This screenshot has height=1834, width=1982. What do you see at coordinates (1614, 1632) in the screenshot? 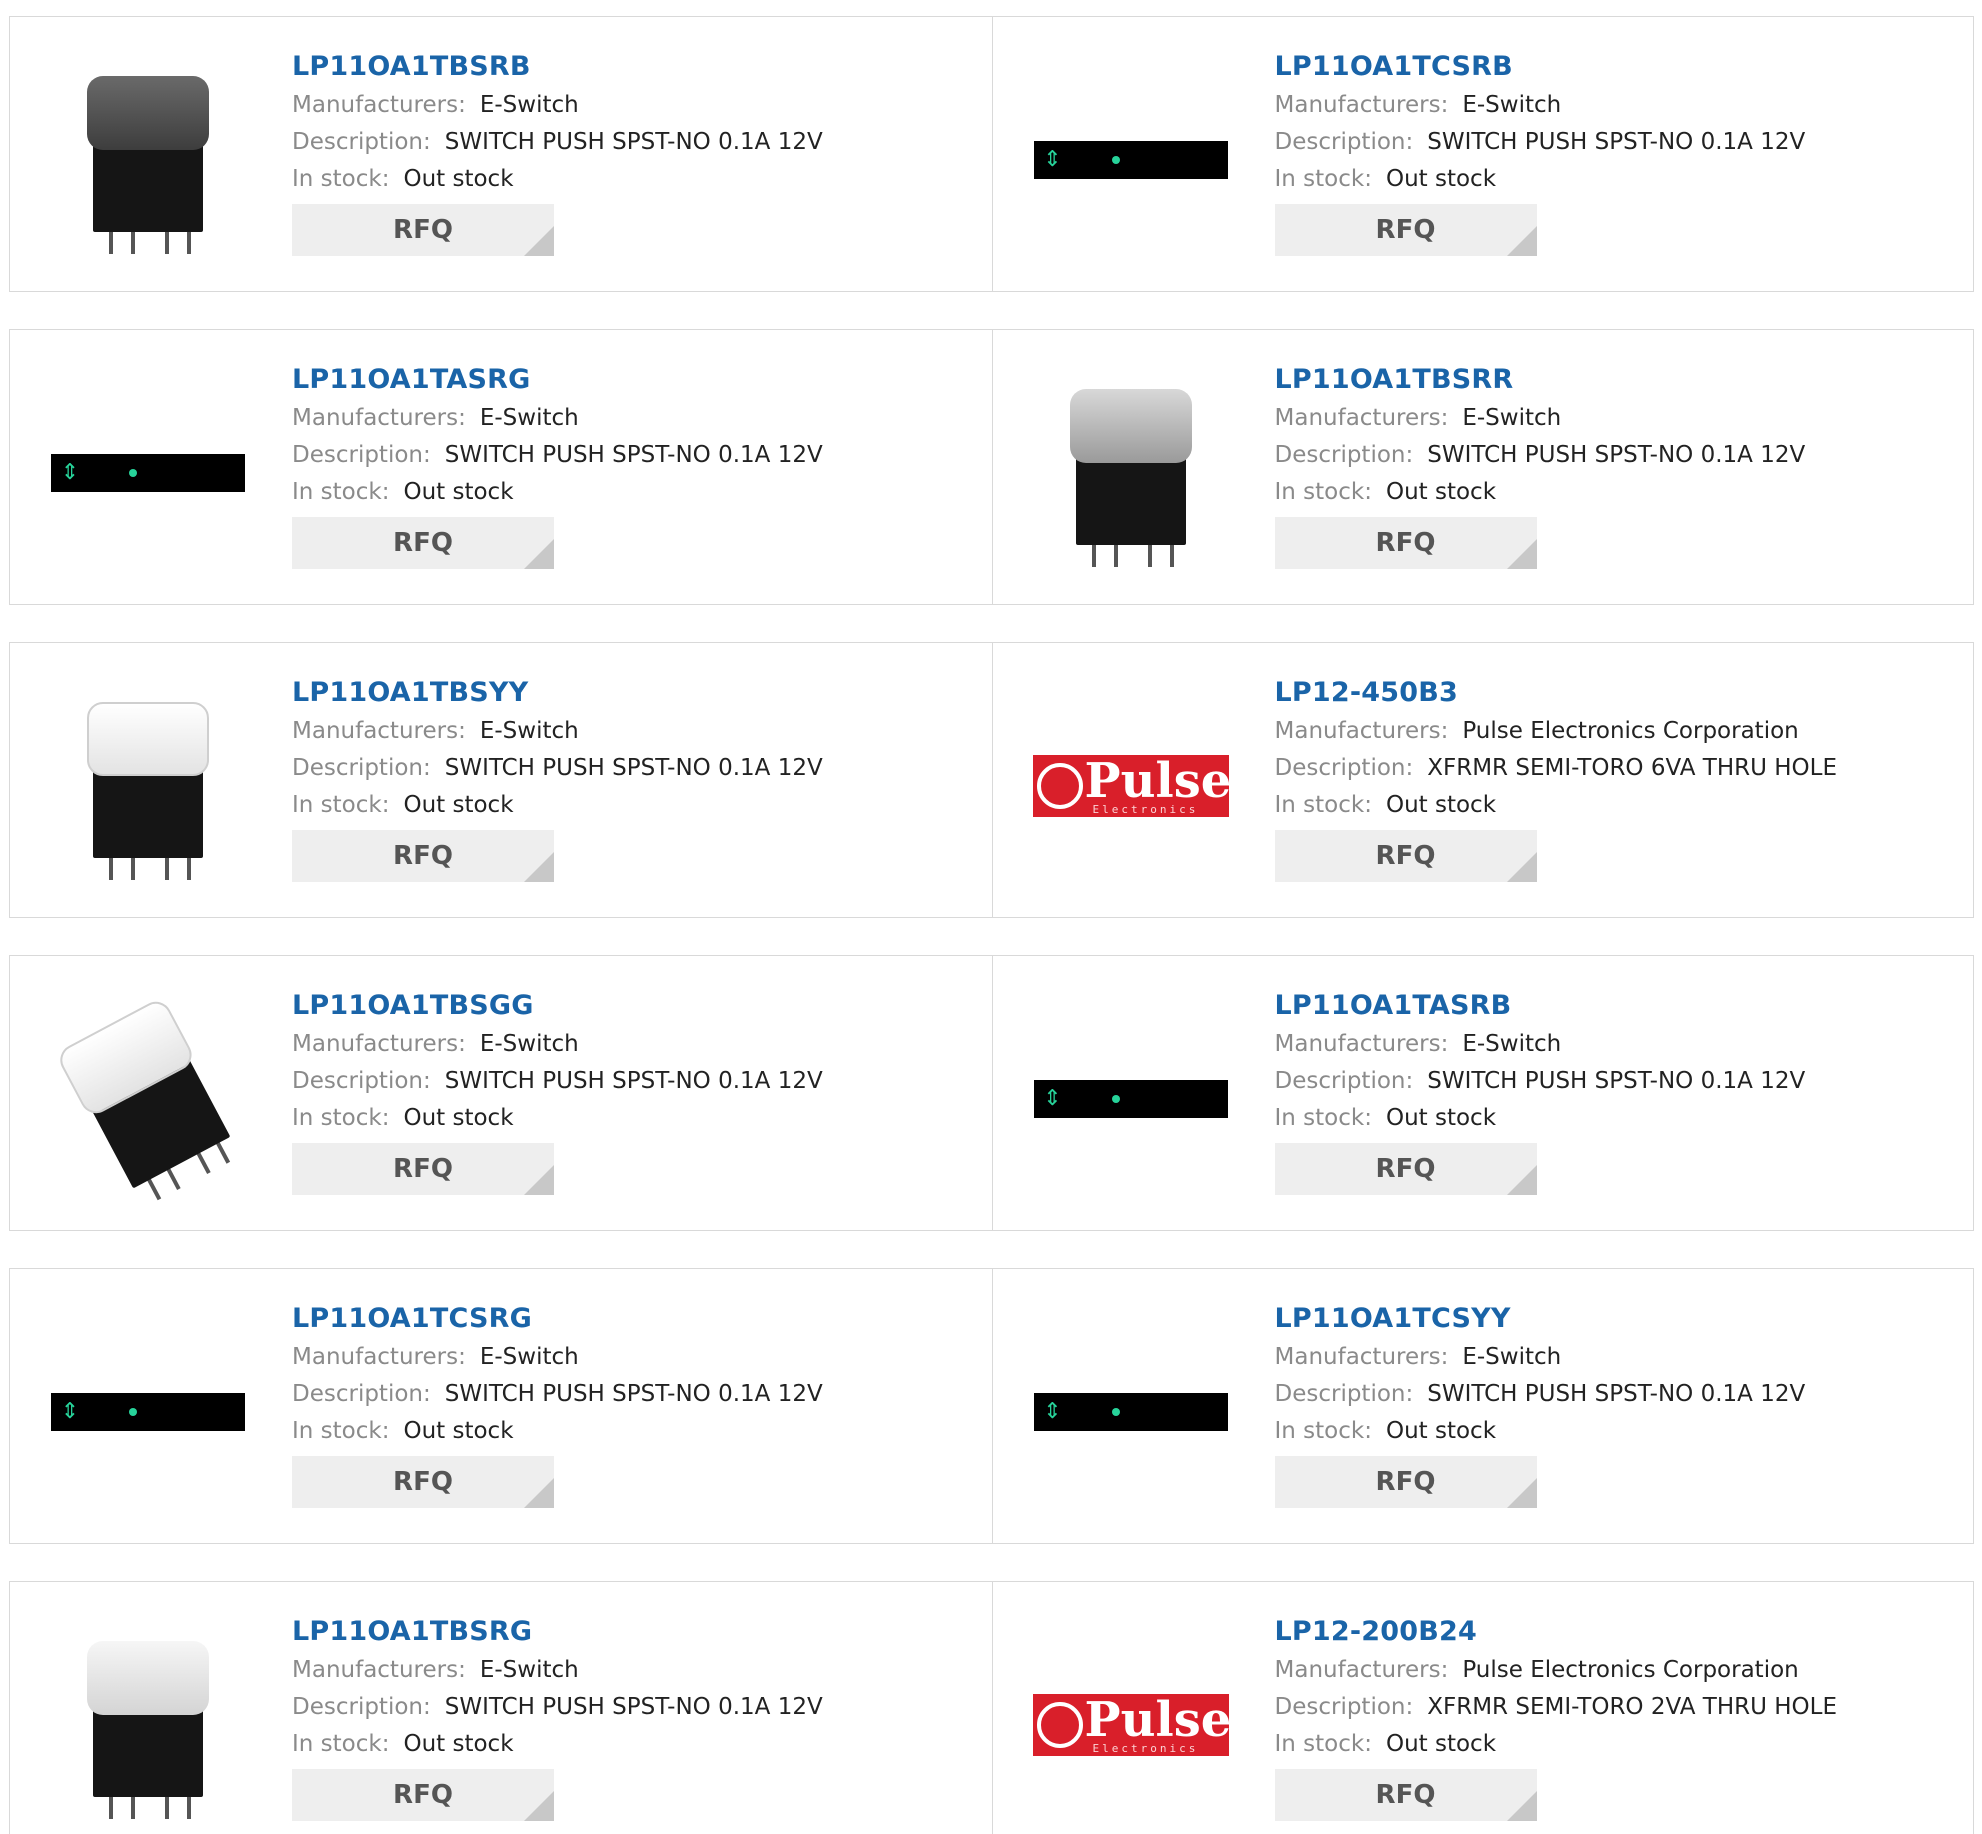
I see `part-number-link: LP12-200B24` at bounding box center [1614, 1632].